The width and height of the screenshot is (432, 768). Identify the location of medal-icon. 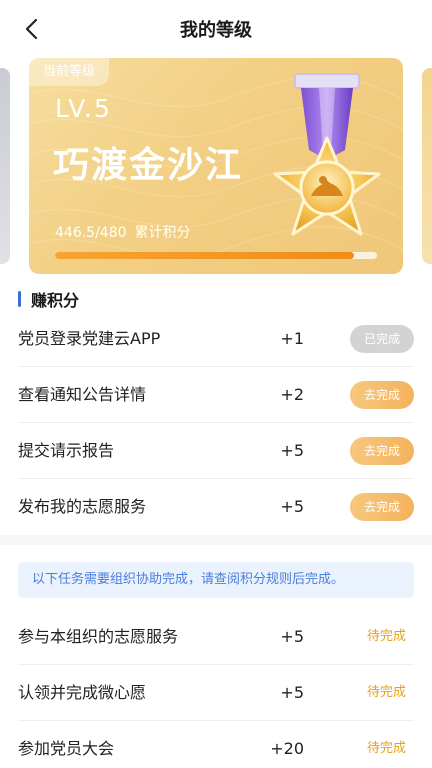
(327, 154).